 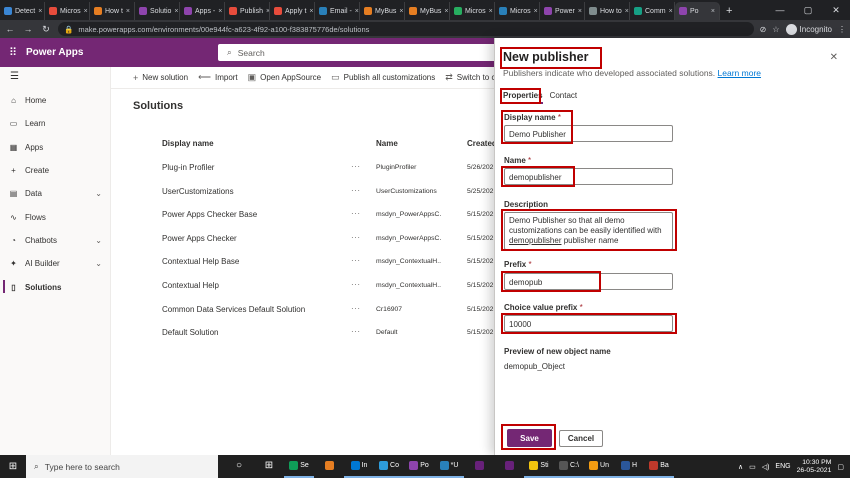 What do you see at coordinates (55, 193) in the screenshot?
I see `nav-item-data: ▤ Data ⌄` at bounding box center [55, 193].